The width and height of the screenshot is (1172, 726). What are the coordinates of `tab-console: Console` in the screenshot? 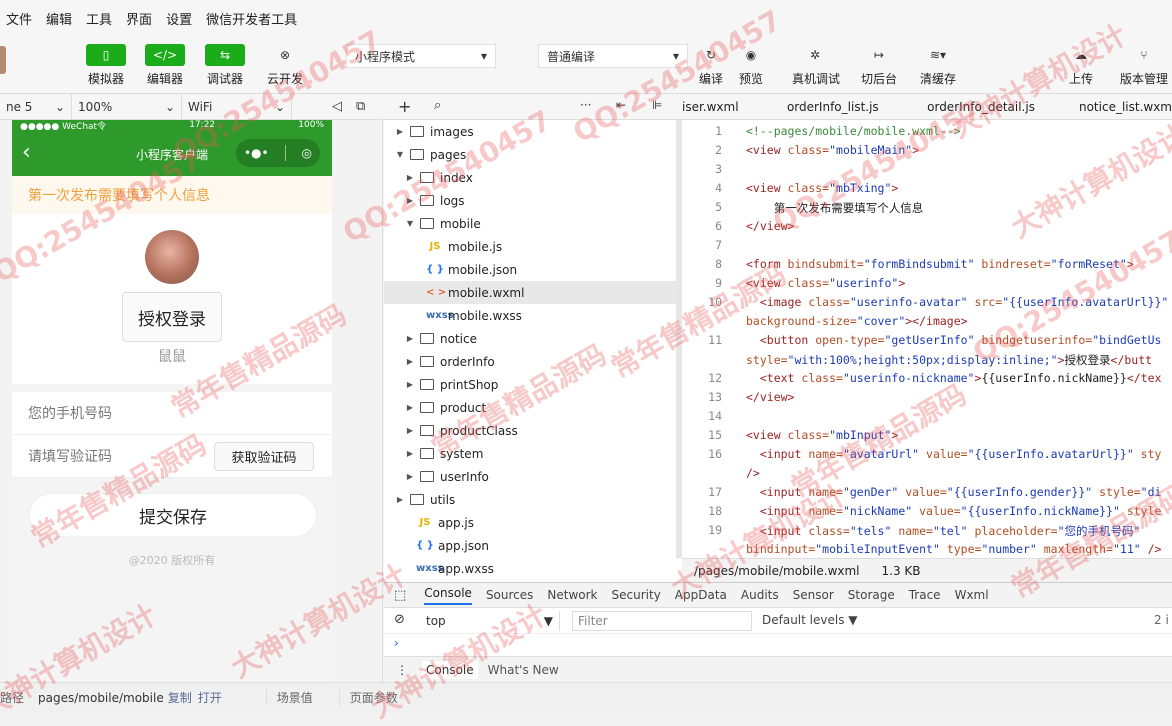 It's located at (448, 595).